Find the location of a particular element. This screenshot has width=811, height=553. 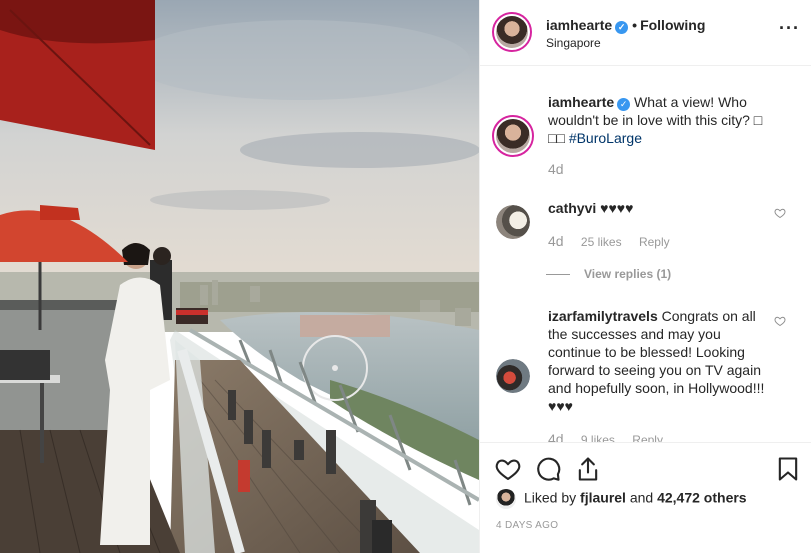

liked-by-and: and is located at coordinates (641, 497).